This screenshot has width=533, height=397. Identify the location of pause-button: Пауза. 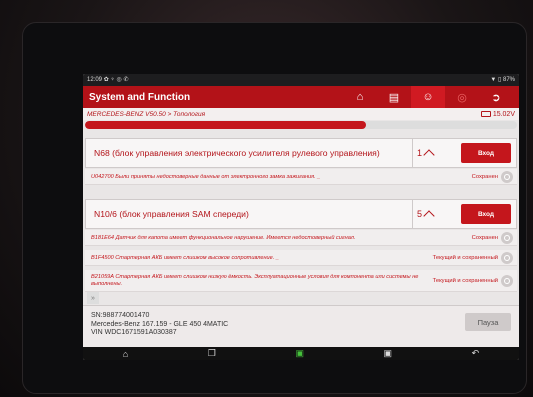
(488, 322).